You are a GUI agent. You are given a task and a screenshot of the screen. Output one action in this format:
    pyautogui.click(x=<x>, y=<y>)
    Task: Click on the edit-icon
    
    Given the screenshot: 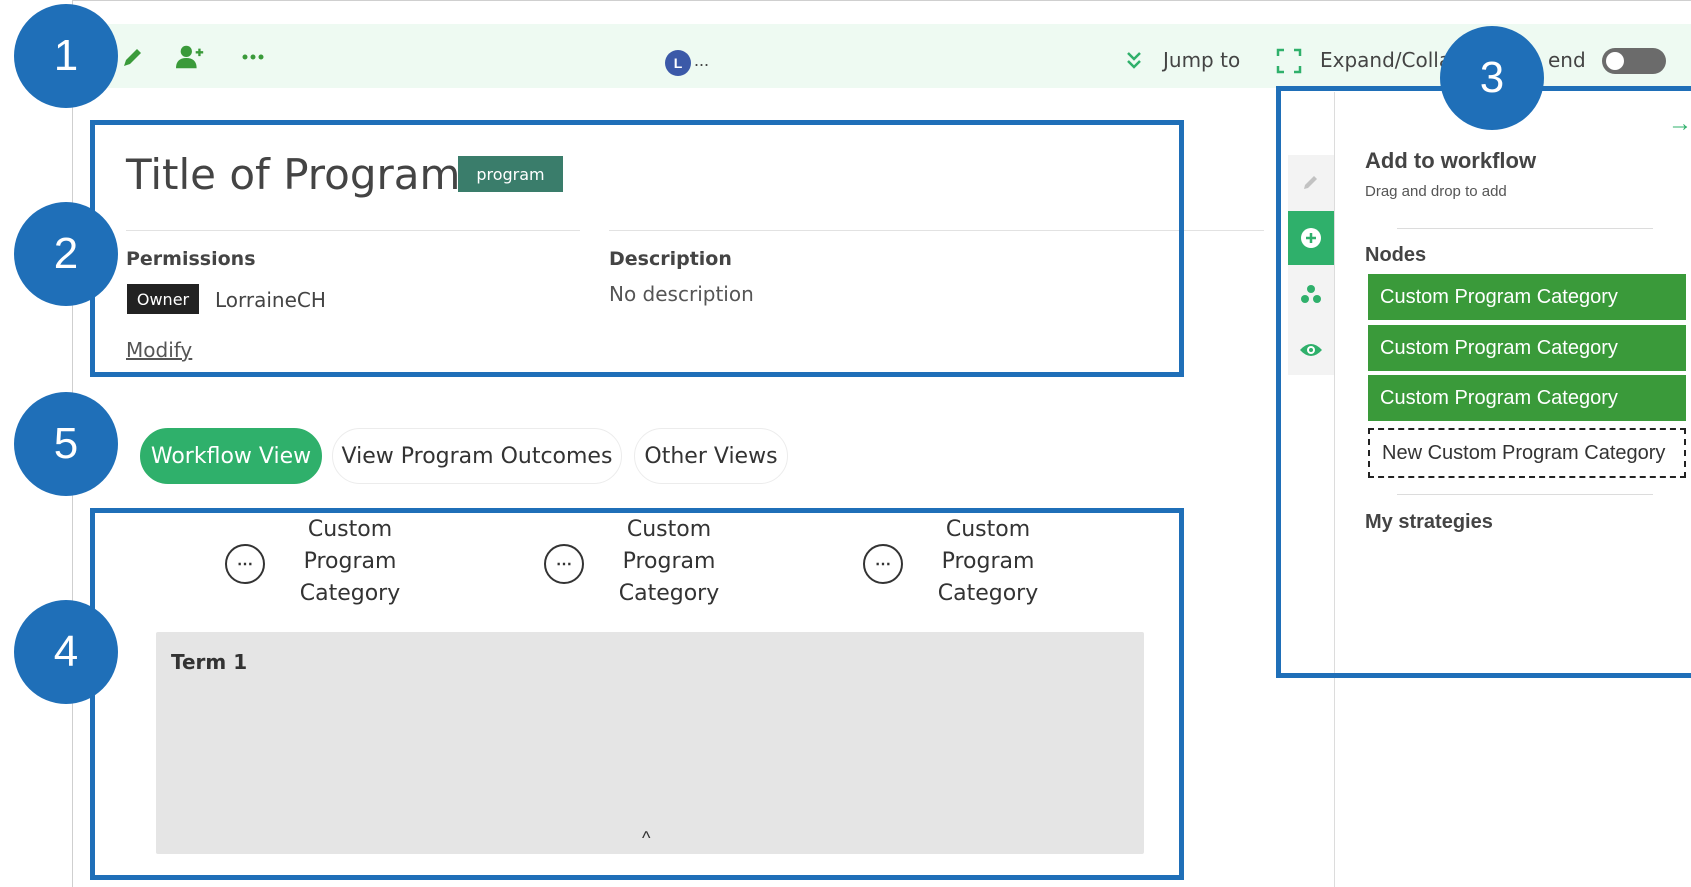 What is the action you would take?
    pyautogui.click(x=133, y=57)
    